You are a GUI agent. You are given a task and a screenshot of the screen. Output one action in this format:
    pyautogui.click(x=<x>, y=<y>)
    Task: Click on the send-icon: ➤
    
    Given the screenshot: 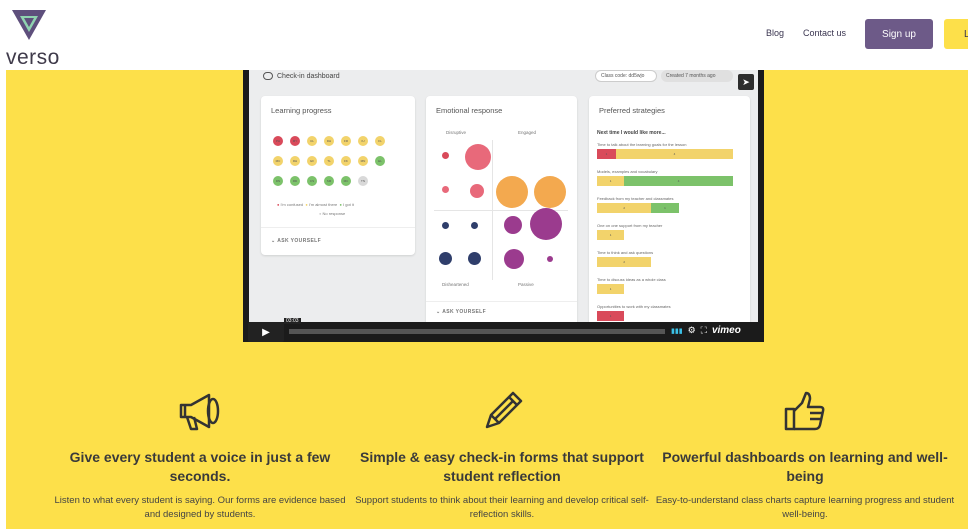 What is the action you would take?
    pyautogui.click(x=746, y=82)
    